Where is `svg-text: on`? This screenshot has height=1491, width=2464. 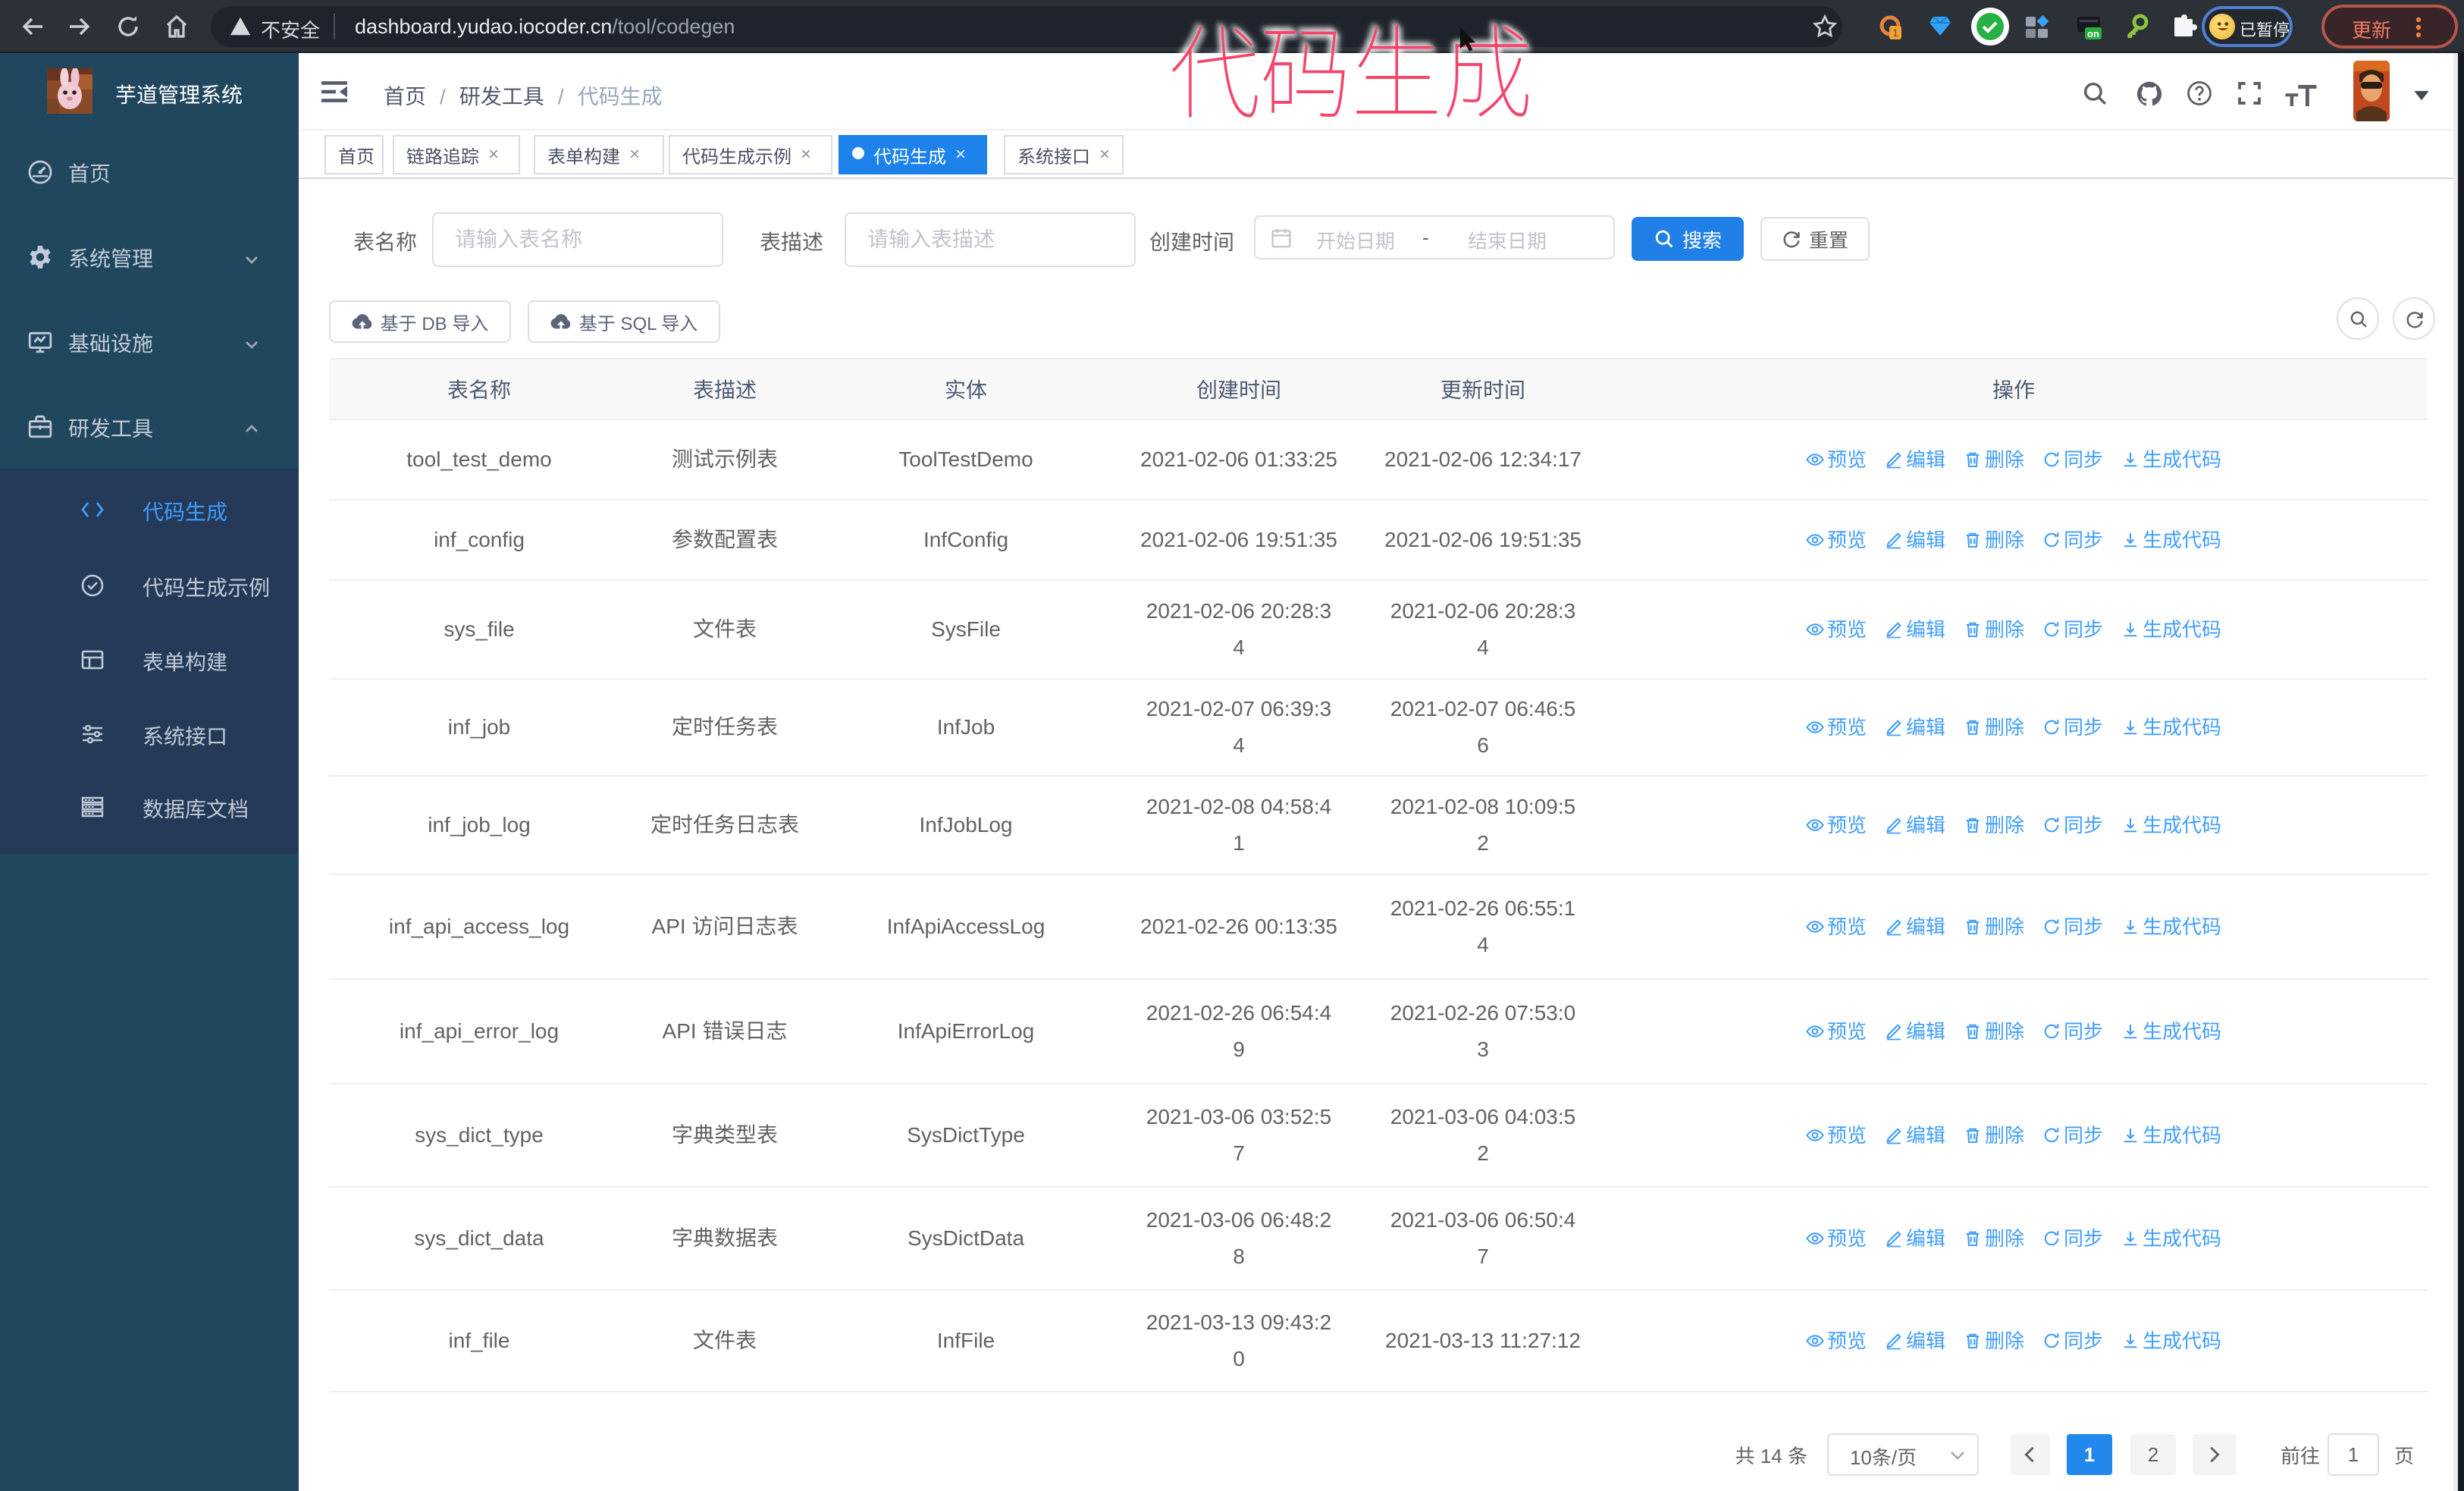
svg-text: on is located at coordinates (2093, 33).